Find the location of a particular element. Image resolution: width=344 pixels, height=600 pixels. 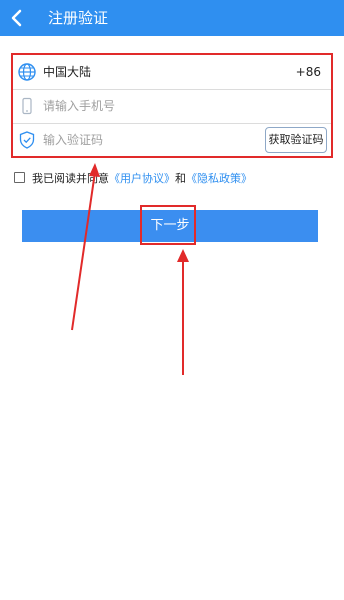

arrow-to-form is located at coordinates (85, 247).